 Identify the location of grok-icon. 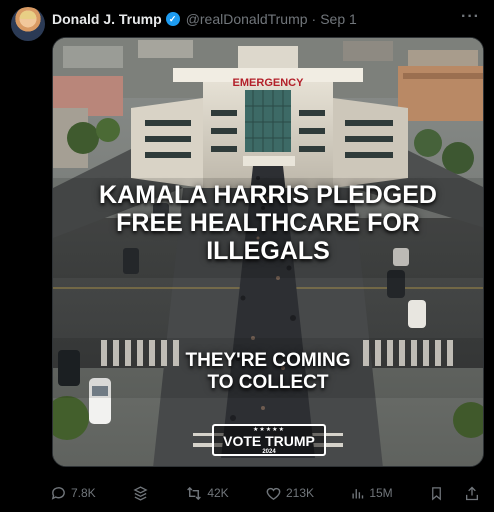
(140, 493).